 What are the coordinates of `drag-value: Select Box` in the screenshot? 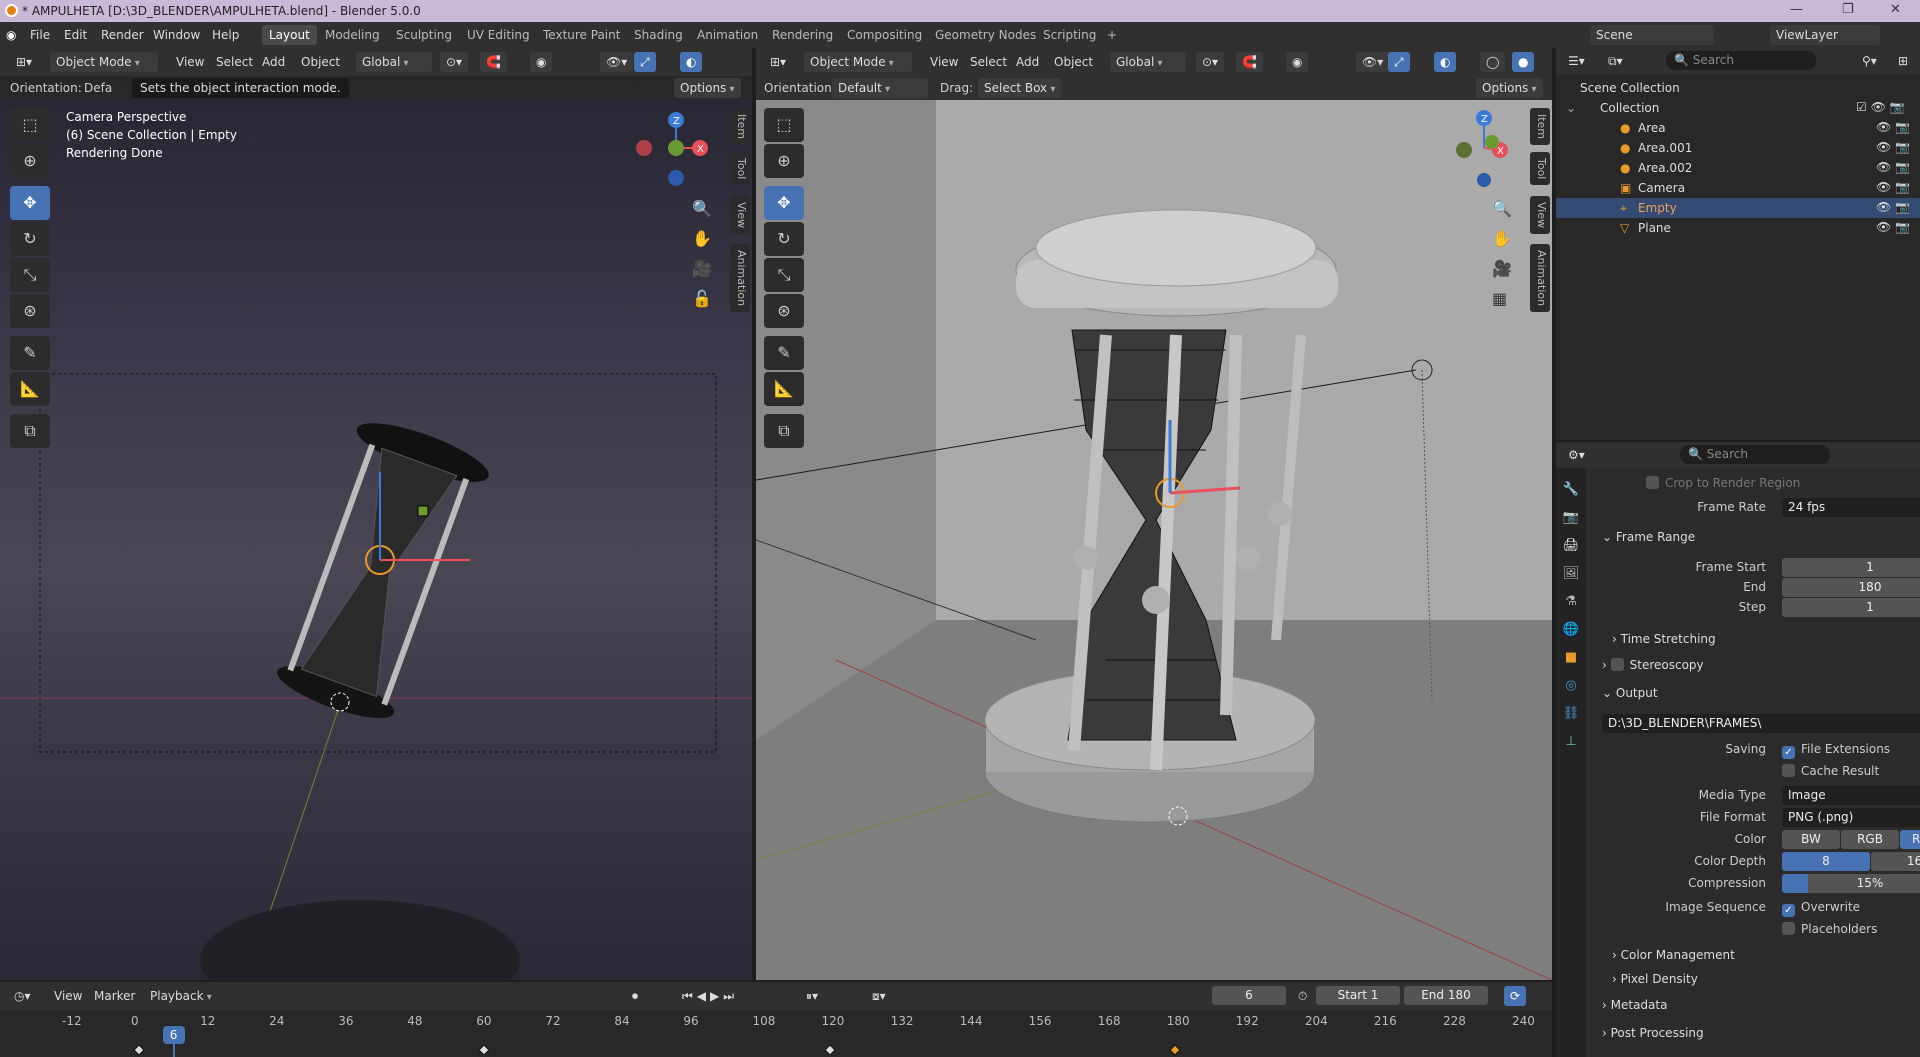 It's located at (1020, 88).